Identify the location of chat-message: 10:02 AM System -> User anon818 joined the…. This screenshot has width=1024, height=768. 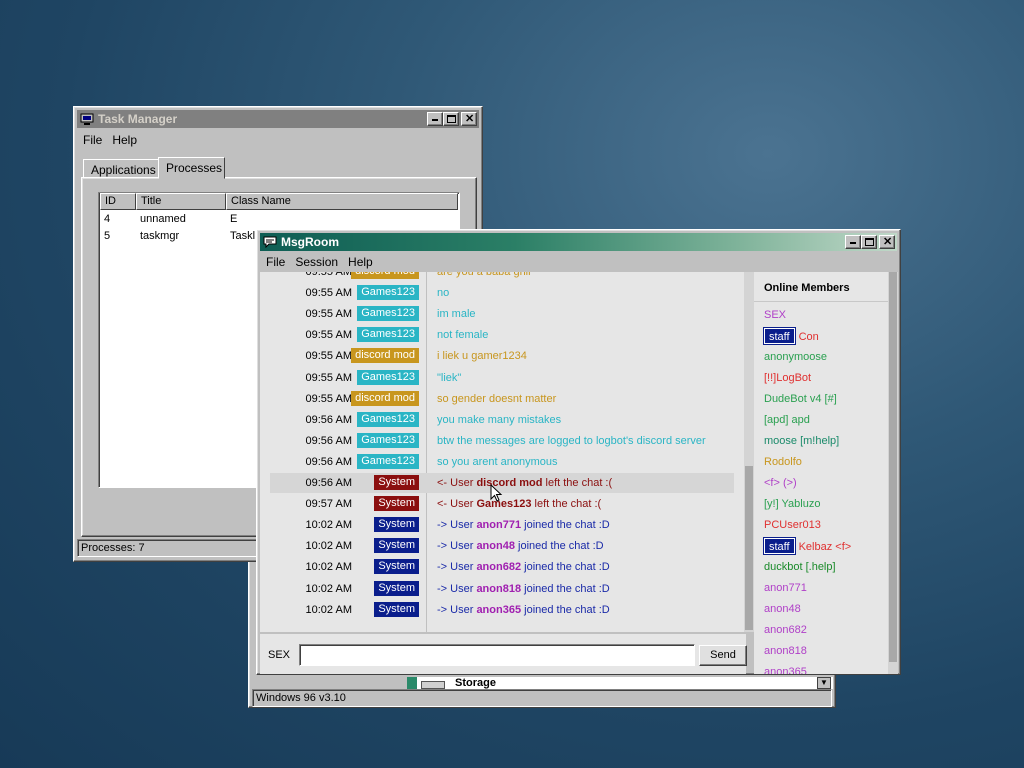
(498, 589).